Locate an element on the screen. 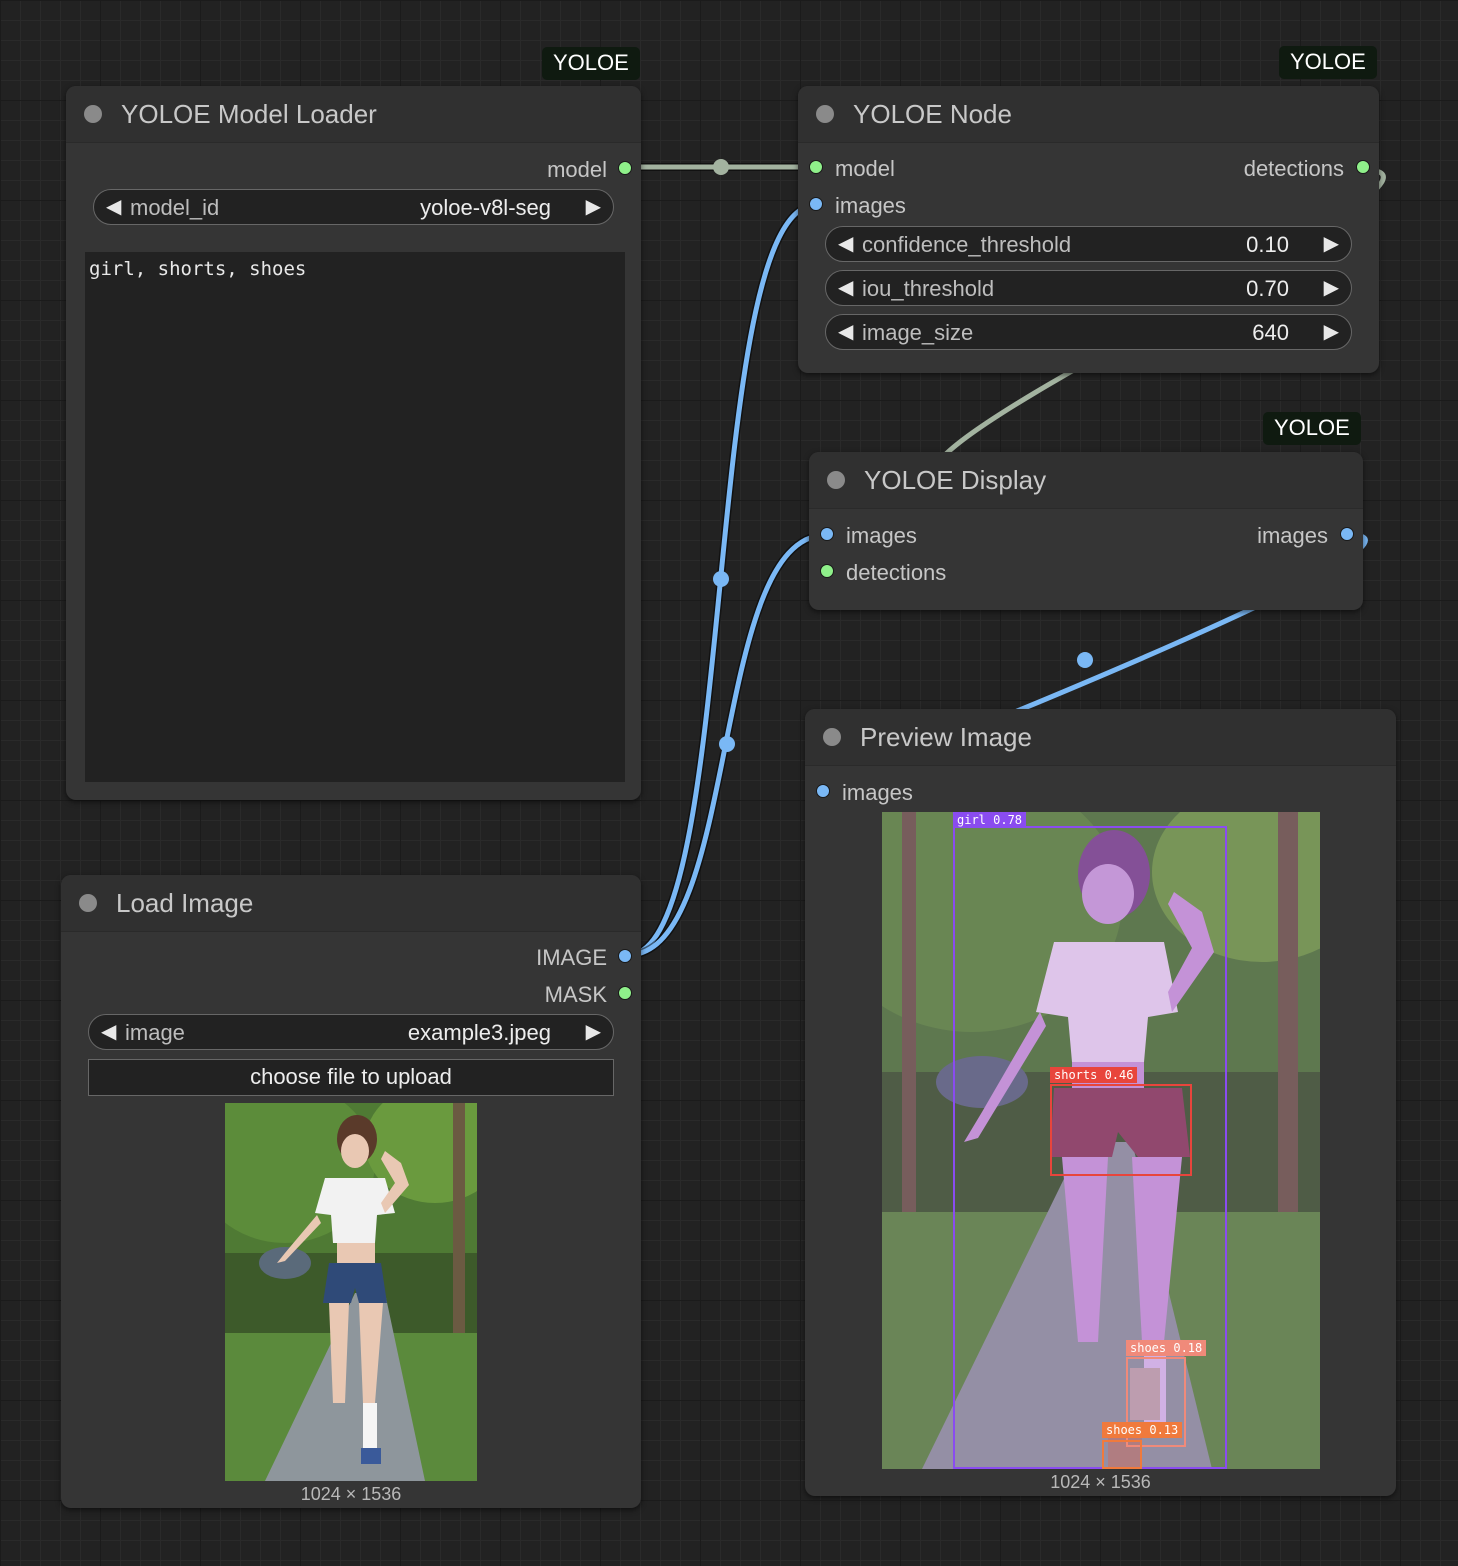  node-title: YOLOE Model Loader is located at coordinates (249, 114).